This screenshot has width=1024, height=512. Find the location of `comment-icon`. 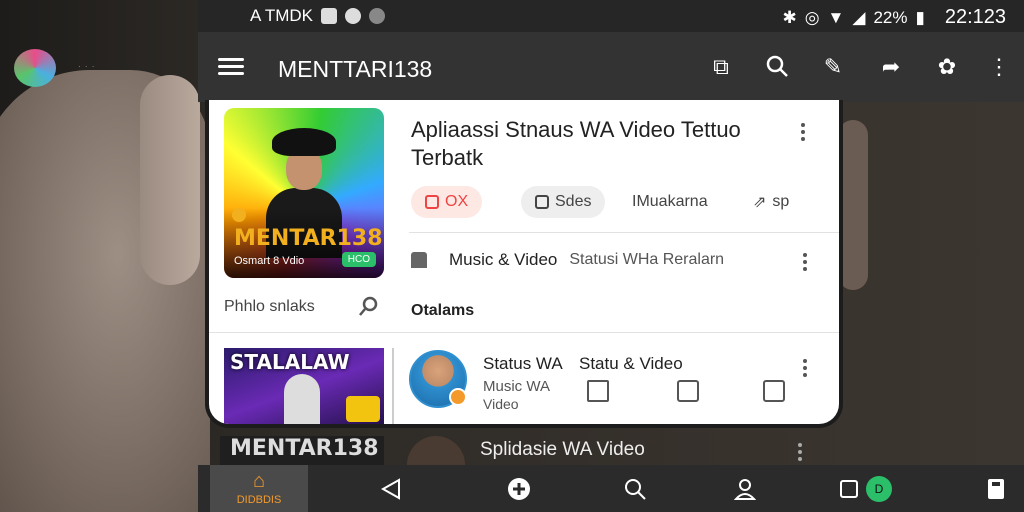

comment-icon is located at coordinates (542, 202).